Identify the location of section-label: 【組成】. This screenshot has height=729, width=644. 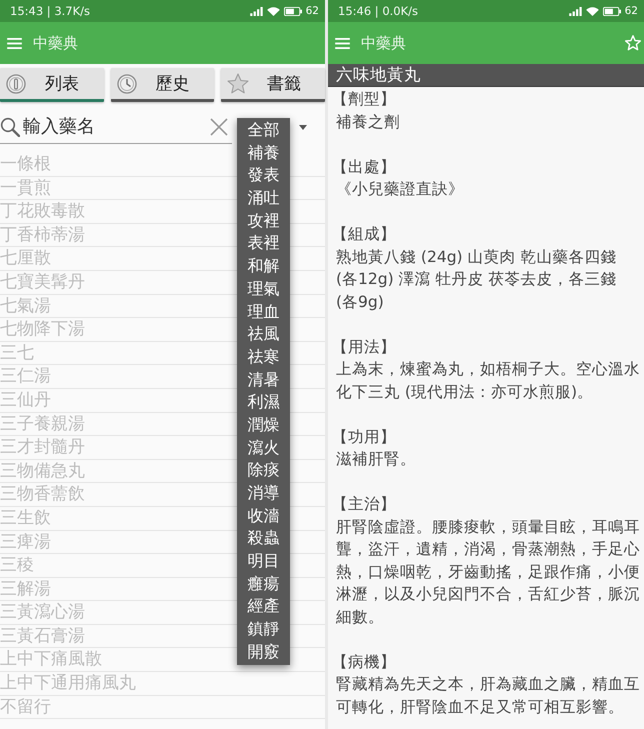
(364, 234).